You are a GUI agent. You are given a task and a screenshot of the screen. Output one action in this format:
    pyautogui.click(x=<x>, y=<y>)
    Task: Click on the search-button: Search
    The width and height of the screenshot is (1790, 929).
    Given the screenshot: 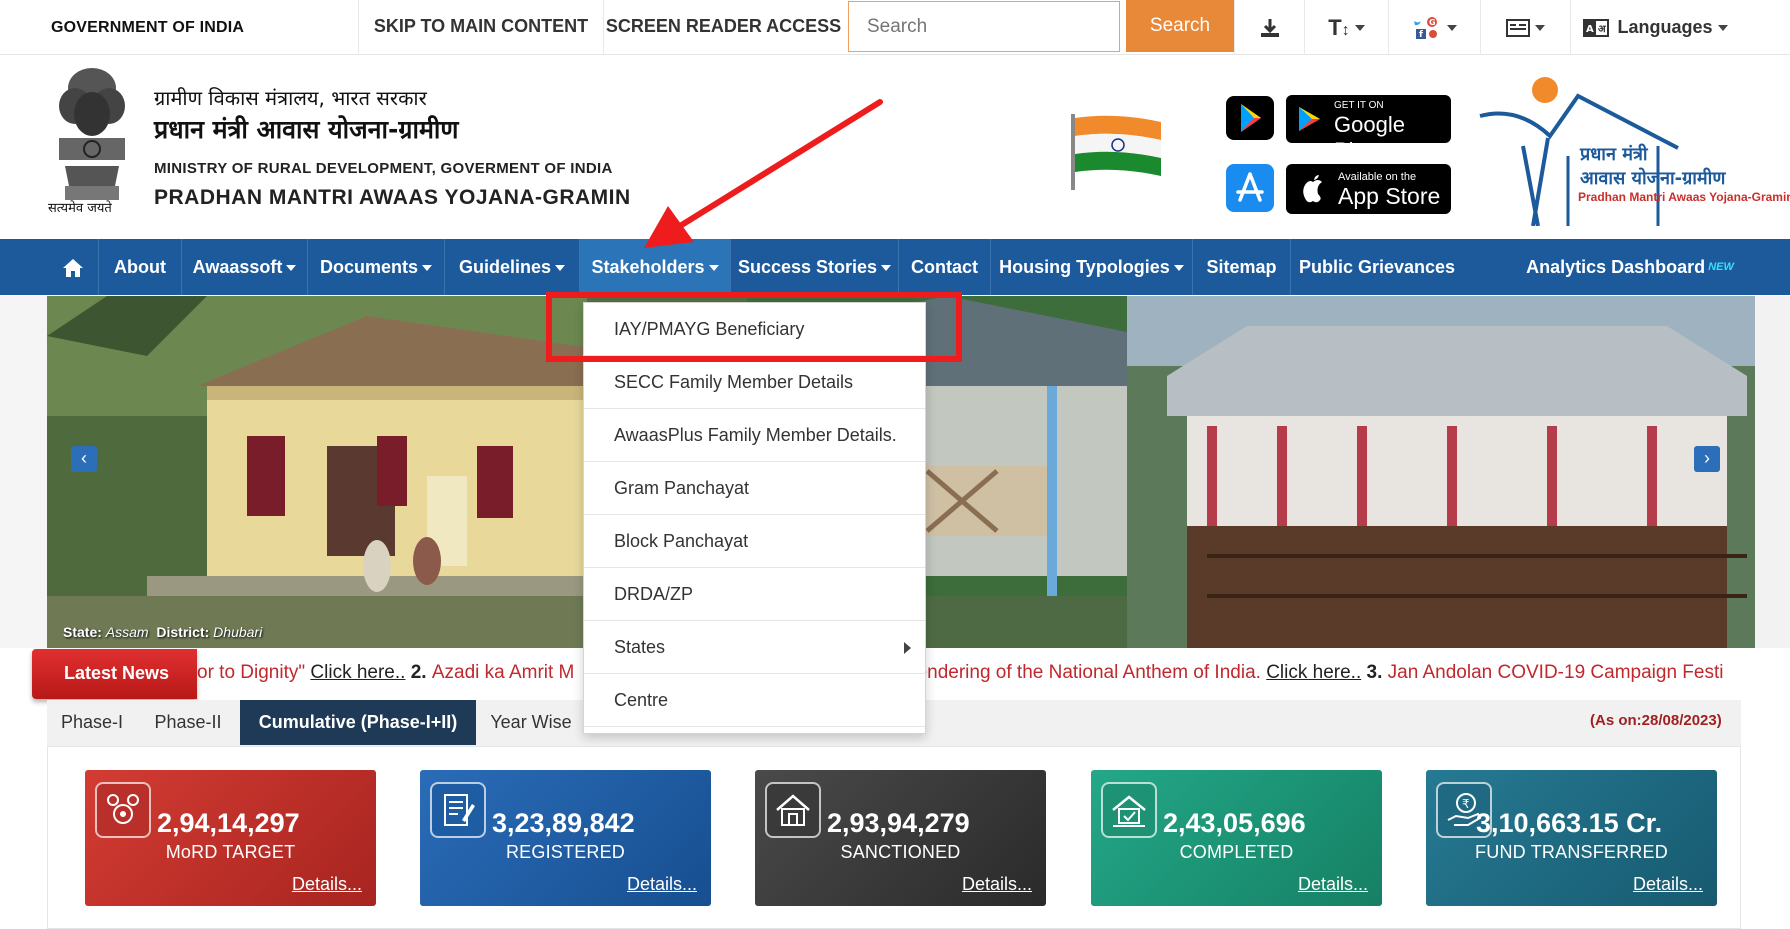 What is the action you would take?
    pyautogui.click(x=1180, y=26)
    